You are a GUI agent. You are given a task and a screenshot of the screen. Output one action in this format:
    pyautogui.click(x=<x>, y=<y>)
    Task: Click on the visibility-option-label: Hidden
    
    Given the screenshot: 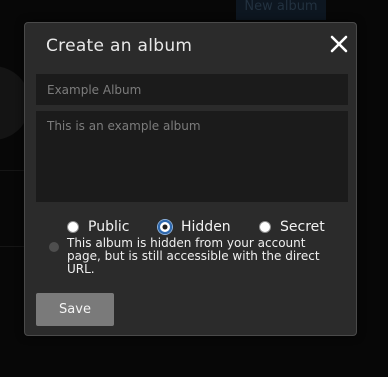 What is the action you would take?
    pyautogui.click(x=206, y=227)
    